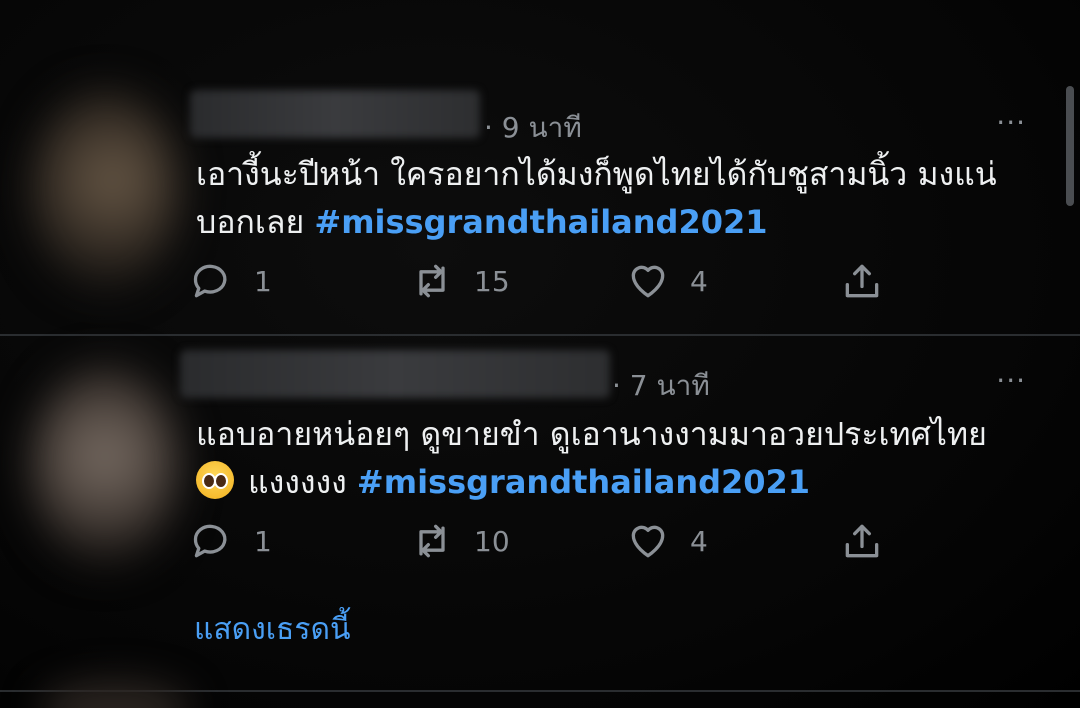 The image size is (1080, 708). I want to click on tweet-actions: 1 15 4, so click(550, 281).